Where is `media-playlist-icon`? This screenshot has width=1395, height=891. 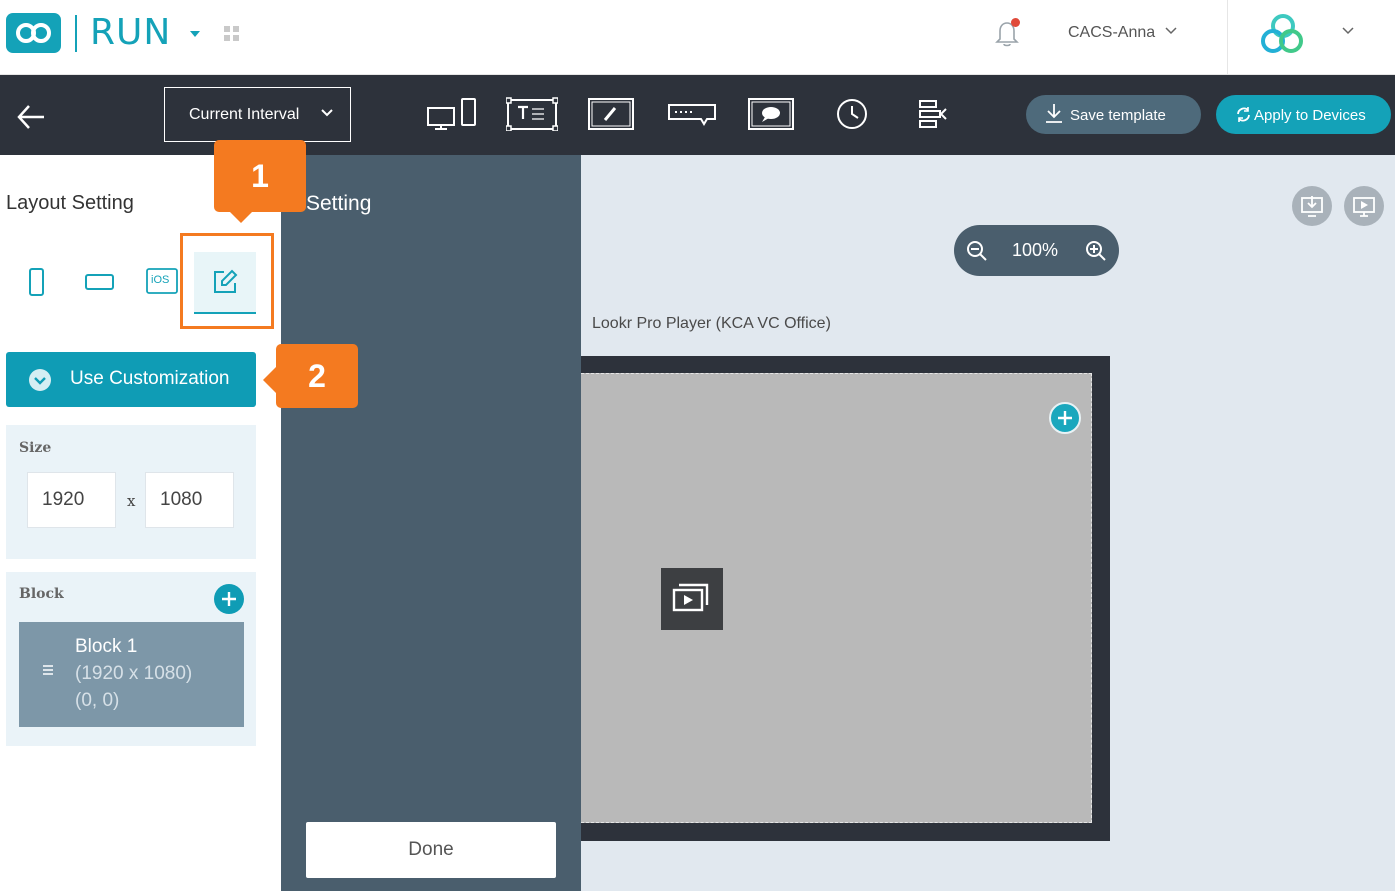
media-playlist-icon is located at coordinates (692, 599).